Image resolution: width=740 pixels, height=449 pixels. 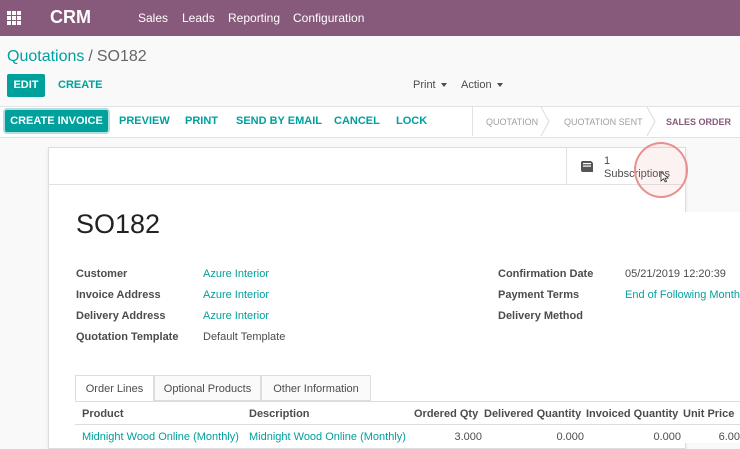 I want to click on tab-order-lines: Order Lines, so click(x=114, y=388).